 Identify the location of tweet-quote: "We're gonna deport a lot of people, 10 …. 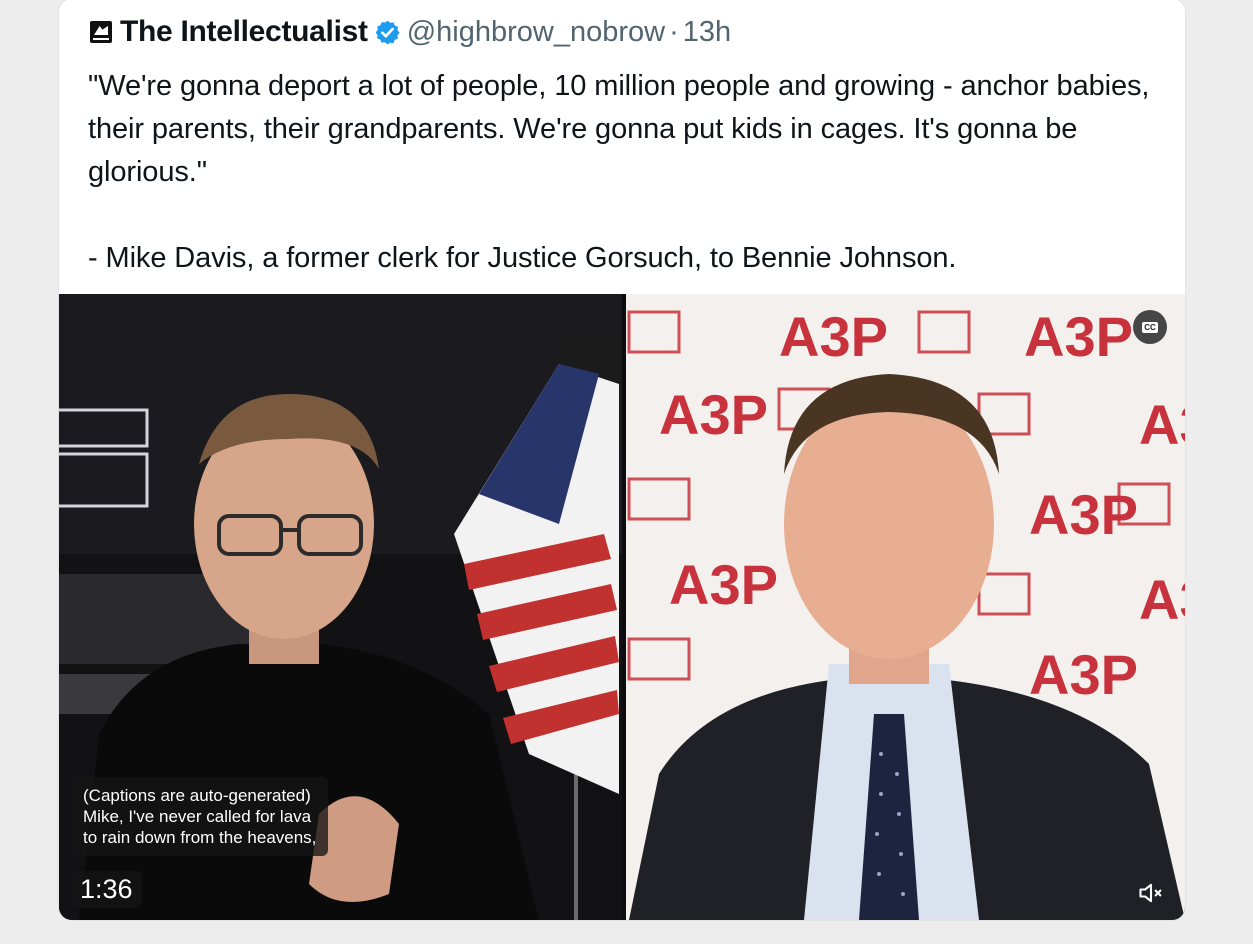
(619, 129).